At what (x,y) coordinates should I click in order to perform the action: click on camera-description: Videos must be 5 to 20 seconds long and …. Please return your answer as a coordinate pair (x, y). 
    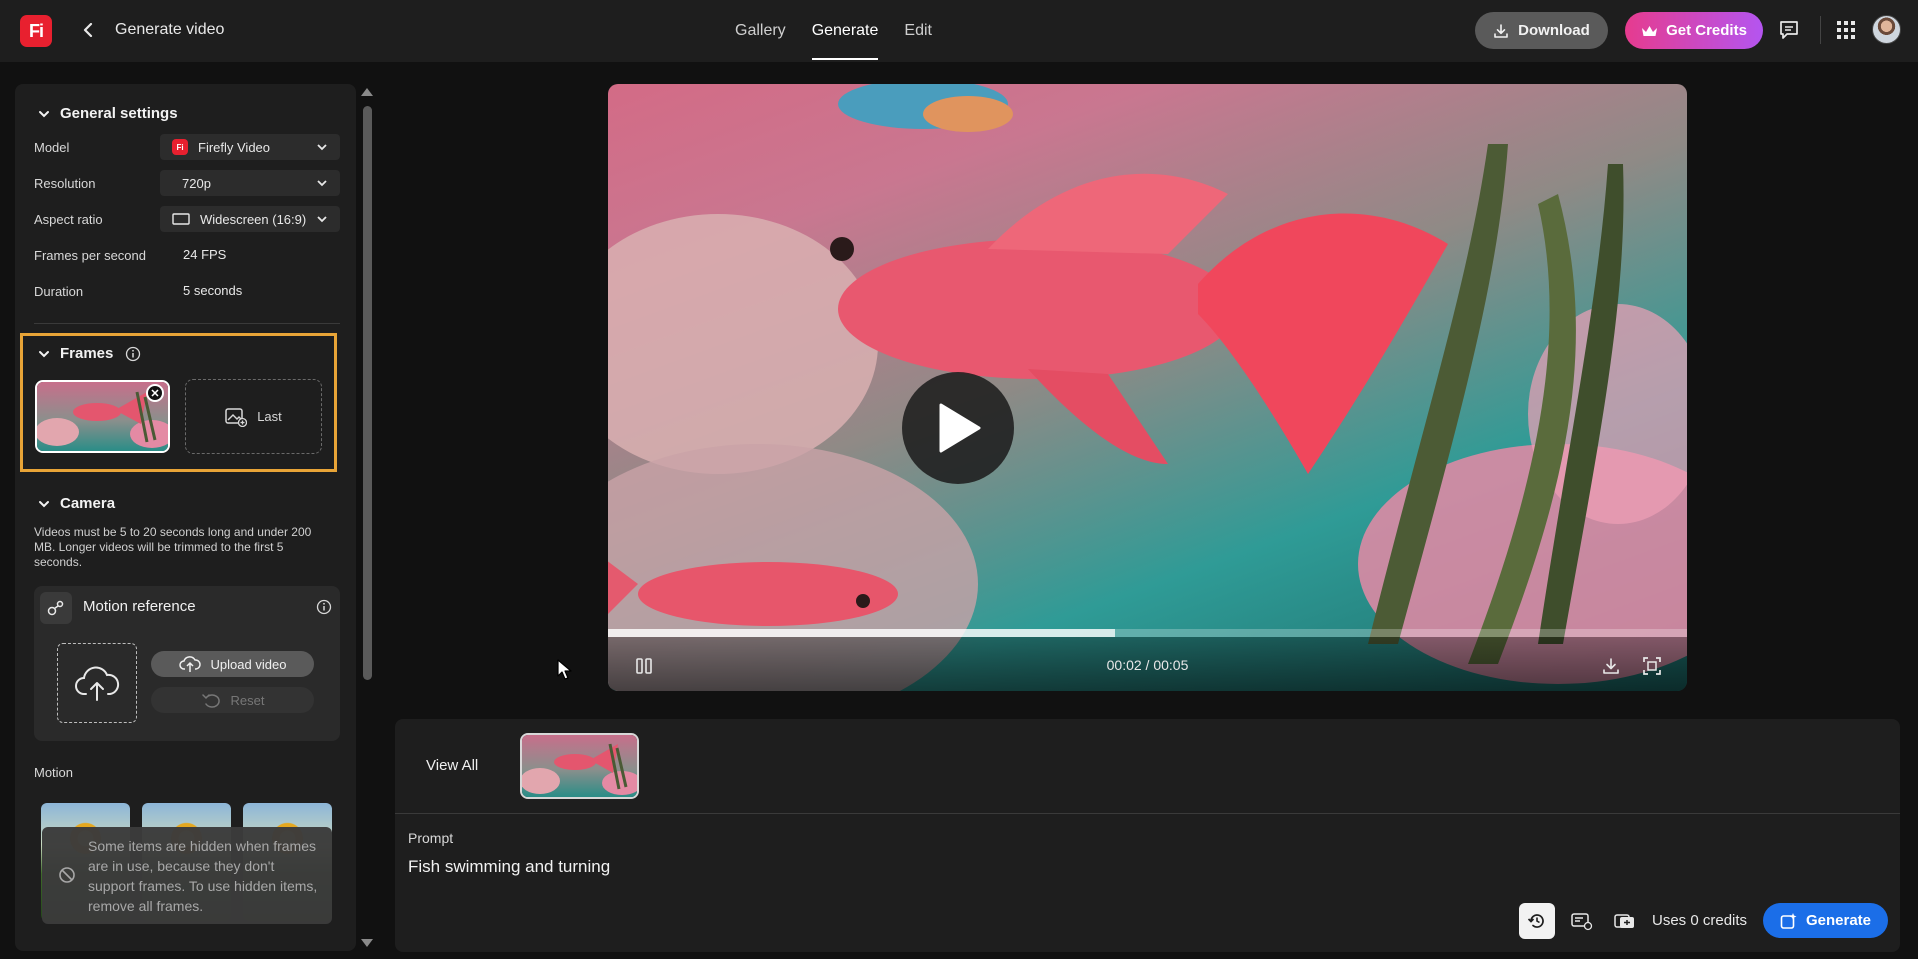
    Looking at the image, I should click on (173, 547).